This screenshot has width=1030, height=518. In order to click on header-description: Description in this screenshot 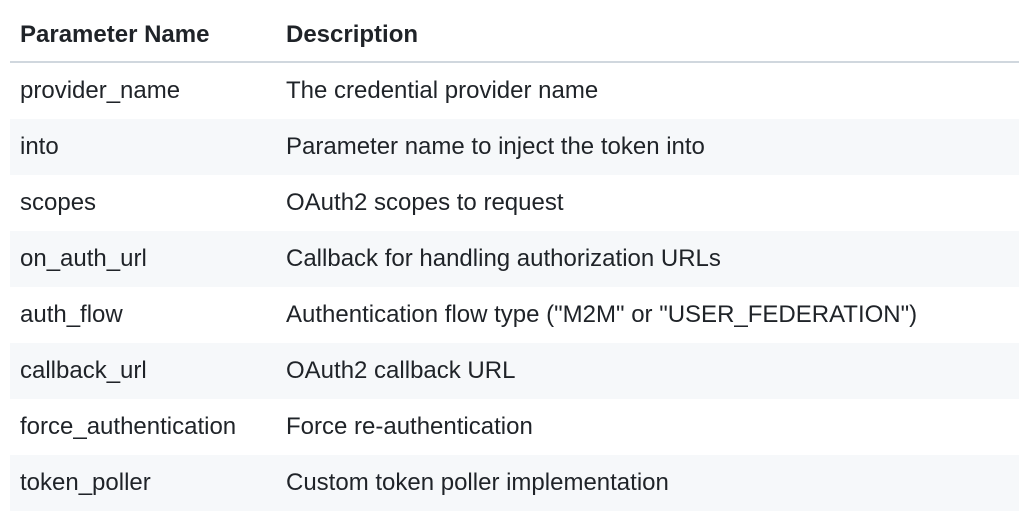, I will do `click(352, 34)`.